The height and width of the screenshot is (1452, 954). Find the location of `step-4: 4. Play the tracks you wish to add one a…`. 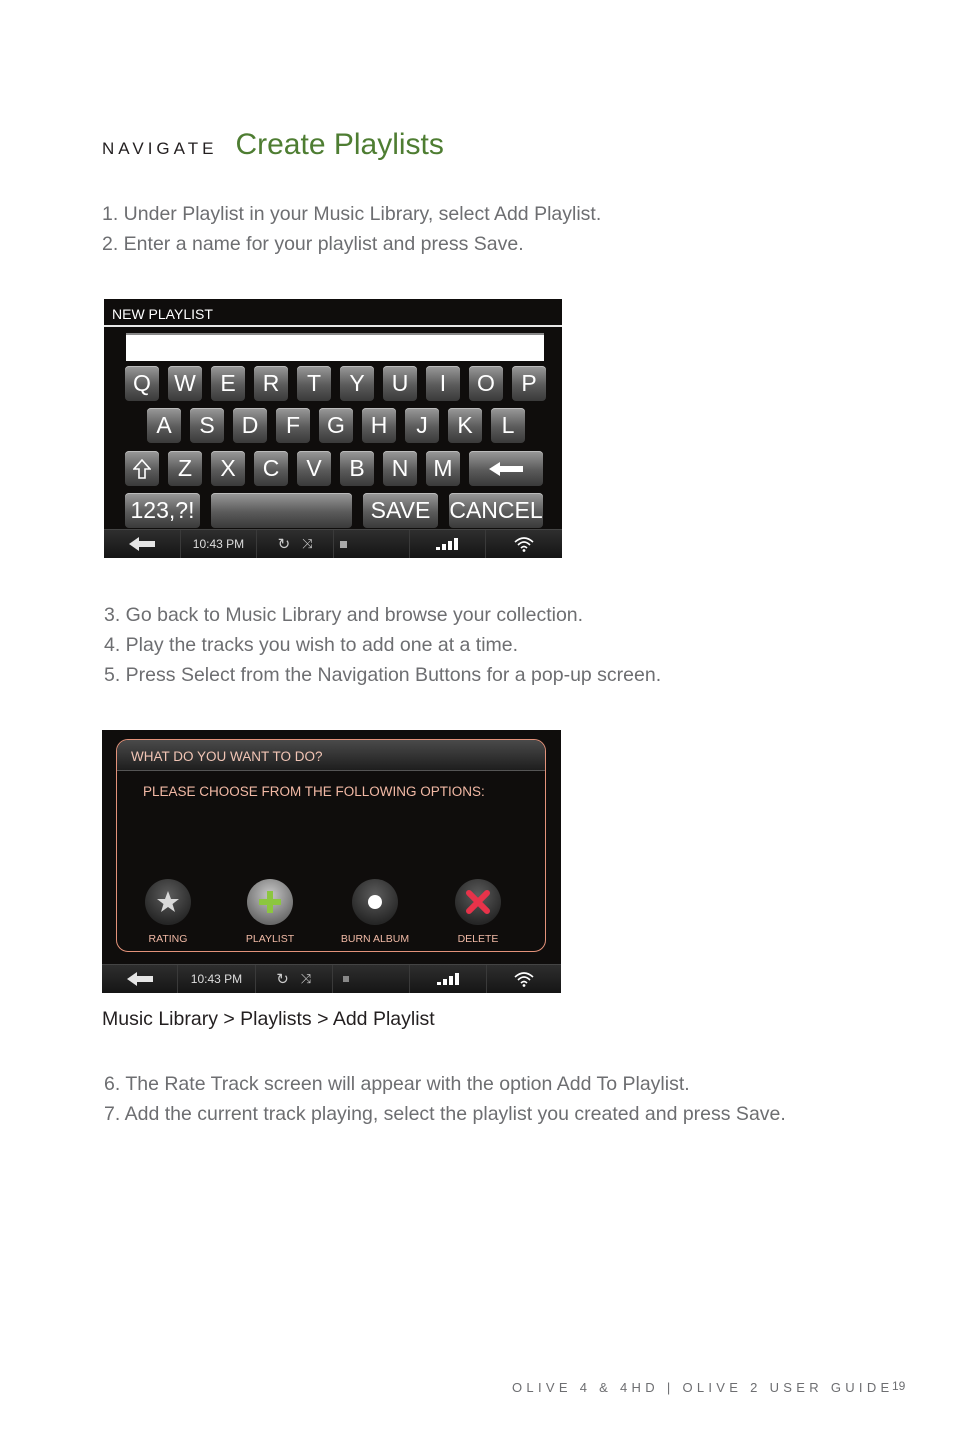

step-4: 4. Play the tracks you wish to add one a… is located at coordinates (311, 645).